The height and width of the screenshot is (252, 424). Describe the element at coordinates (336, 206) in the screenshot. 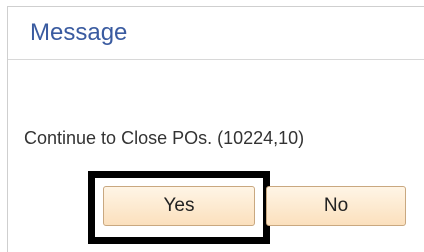

I see `no-button: No` at that location.